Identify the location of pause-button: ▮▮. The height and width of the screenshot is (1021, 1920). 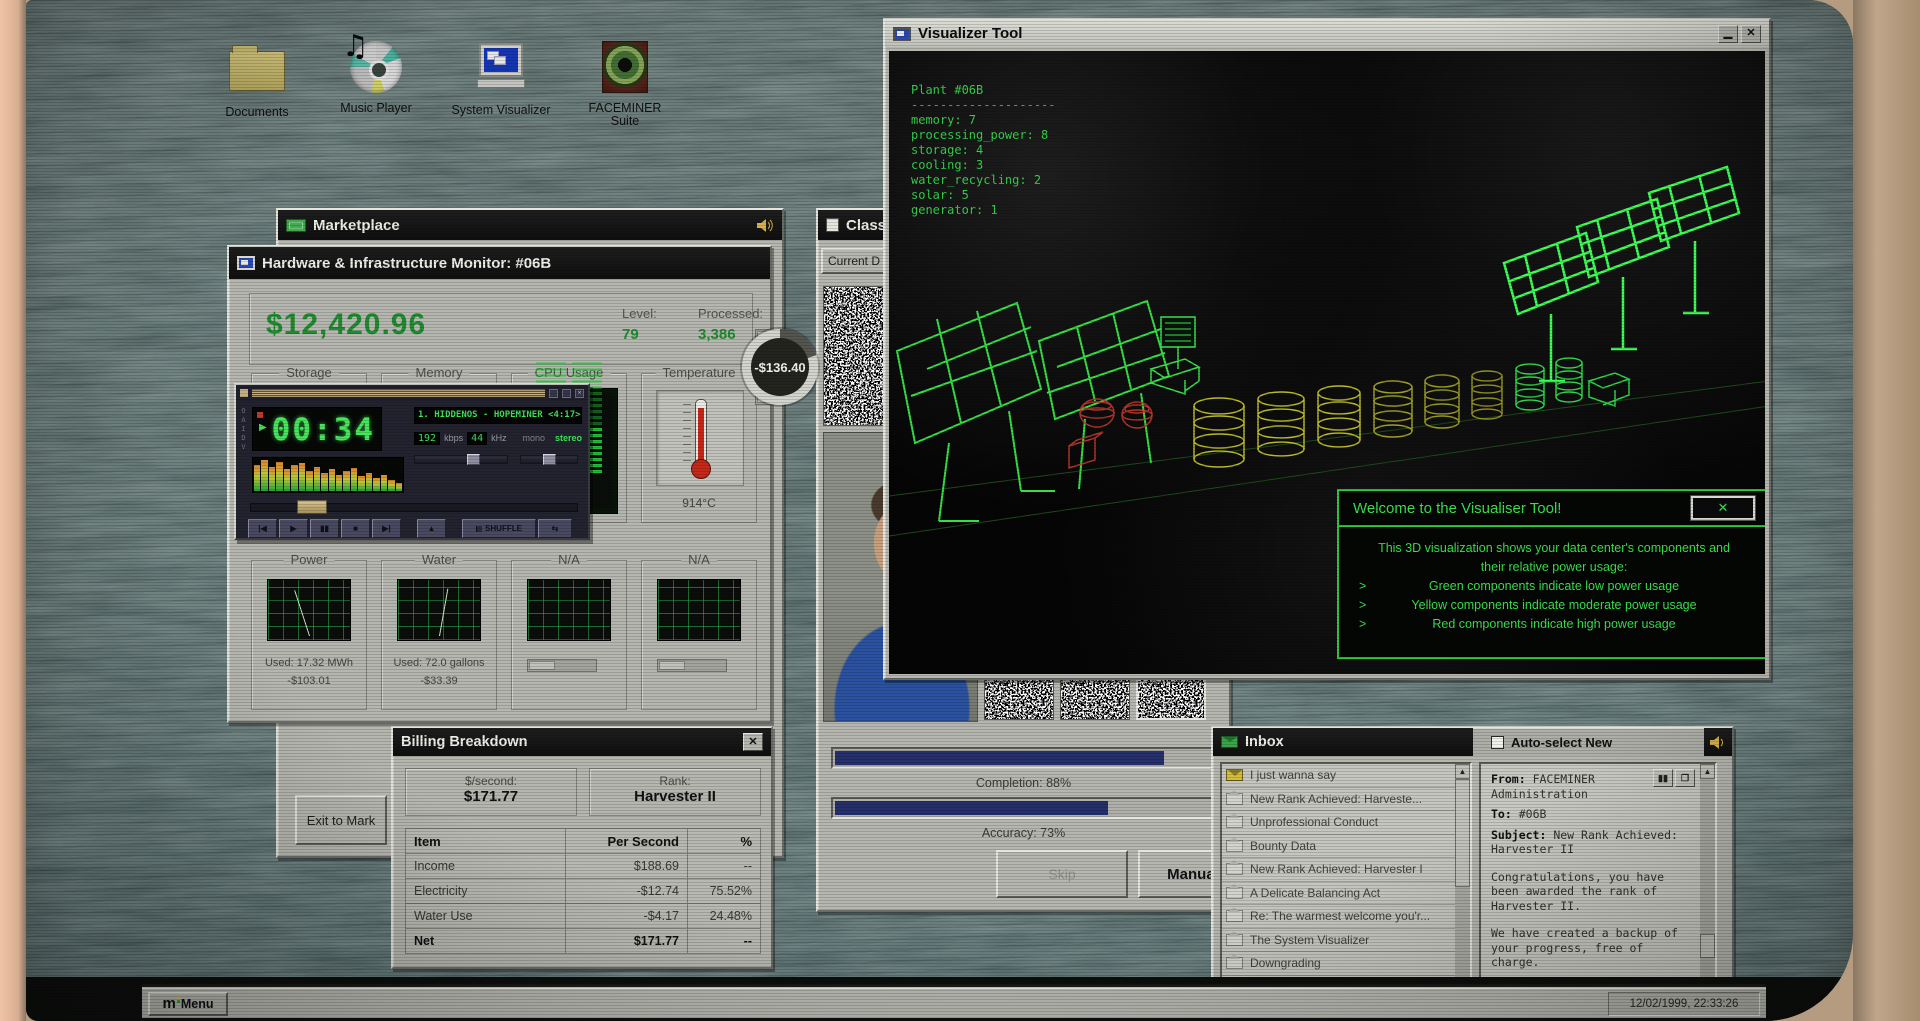
(324, 528).